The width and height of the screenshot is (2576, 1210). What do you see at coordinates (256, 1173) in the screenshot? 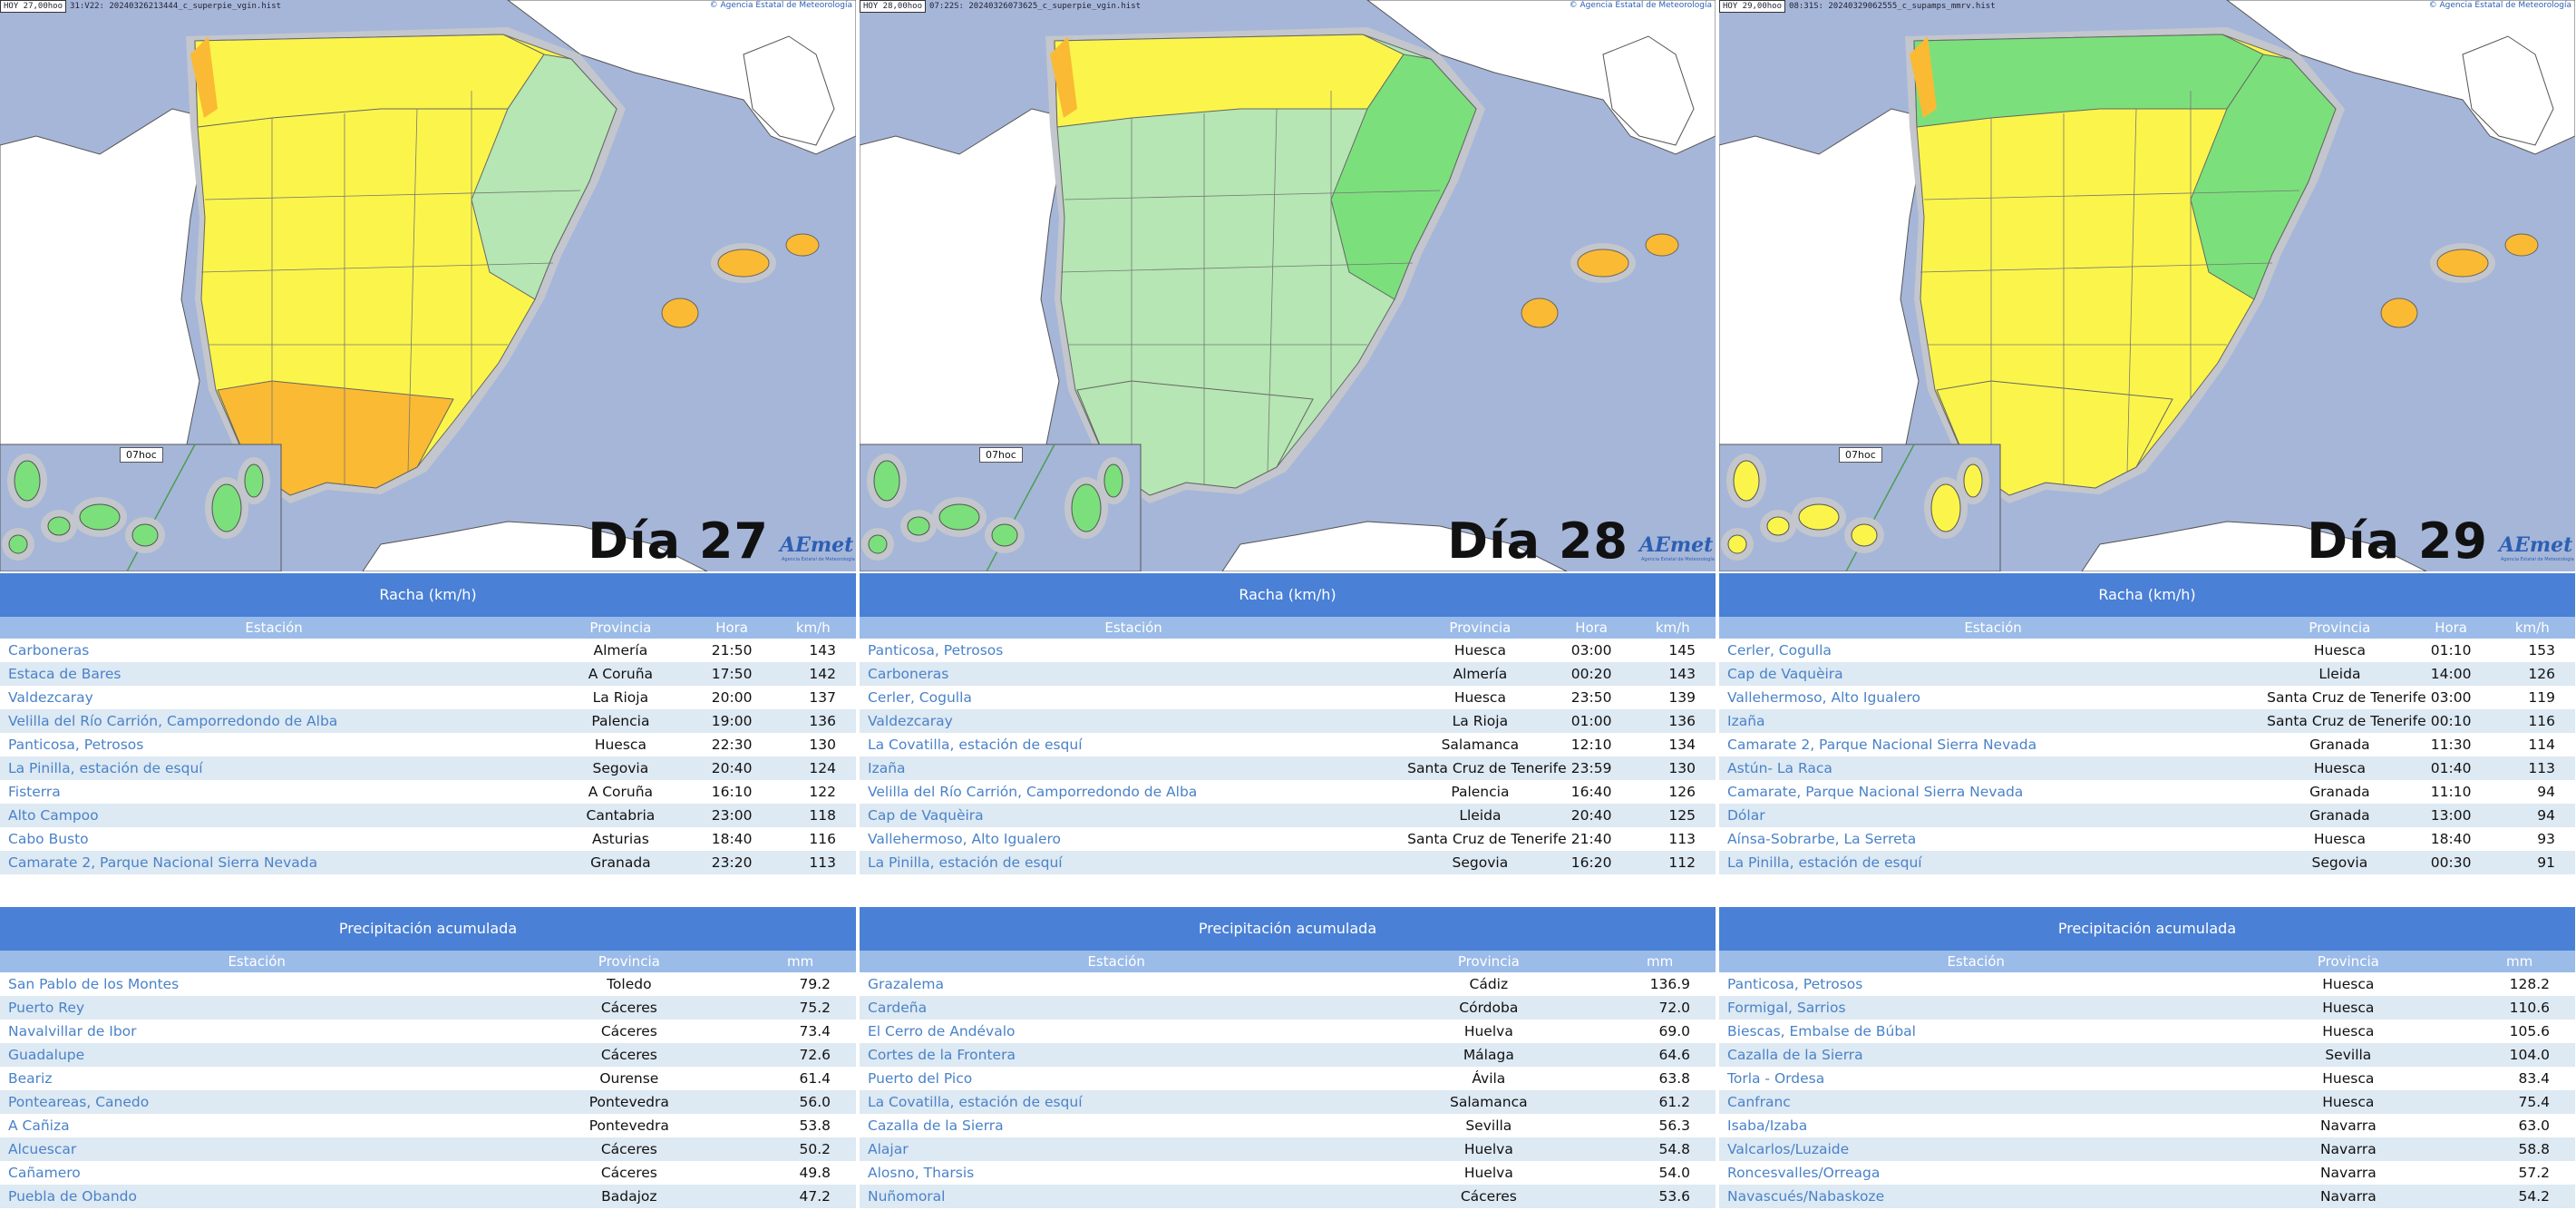
I see `station-link: Cañamero` at bounding box center [256, 1173].